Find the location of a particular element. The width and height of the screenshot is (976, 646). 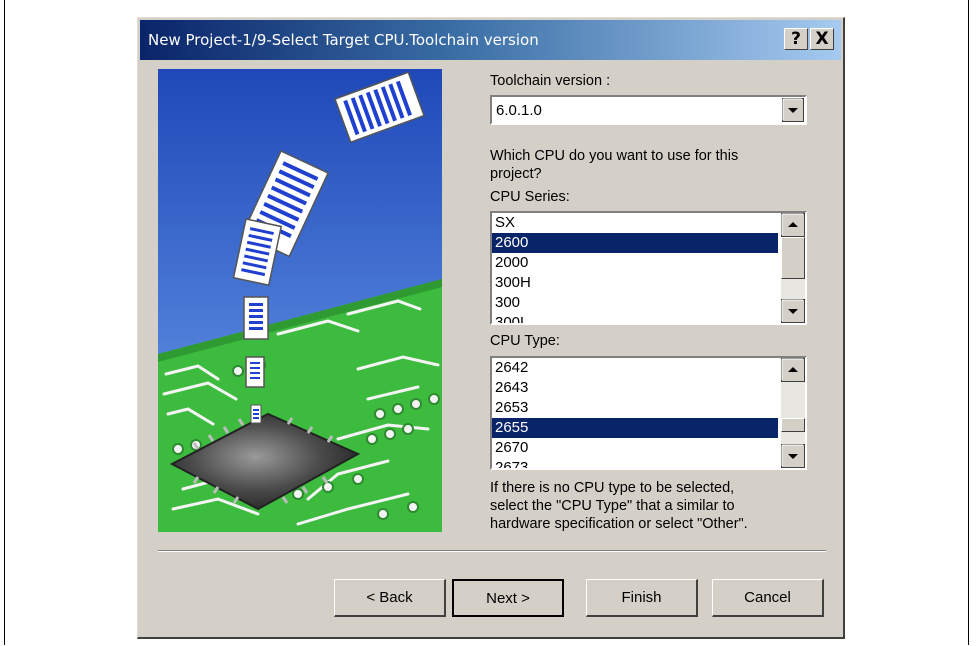

hint-line: select the "CPU Type" that a similar to is located at coordinates (612, 506).